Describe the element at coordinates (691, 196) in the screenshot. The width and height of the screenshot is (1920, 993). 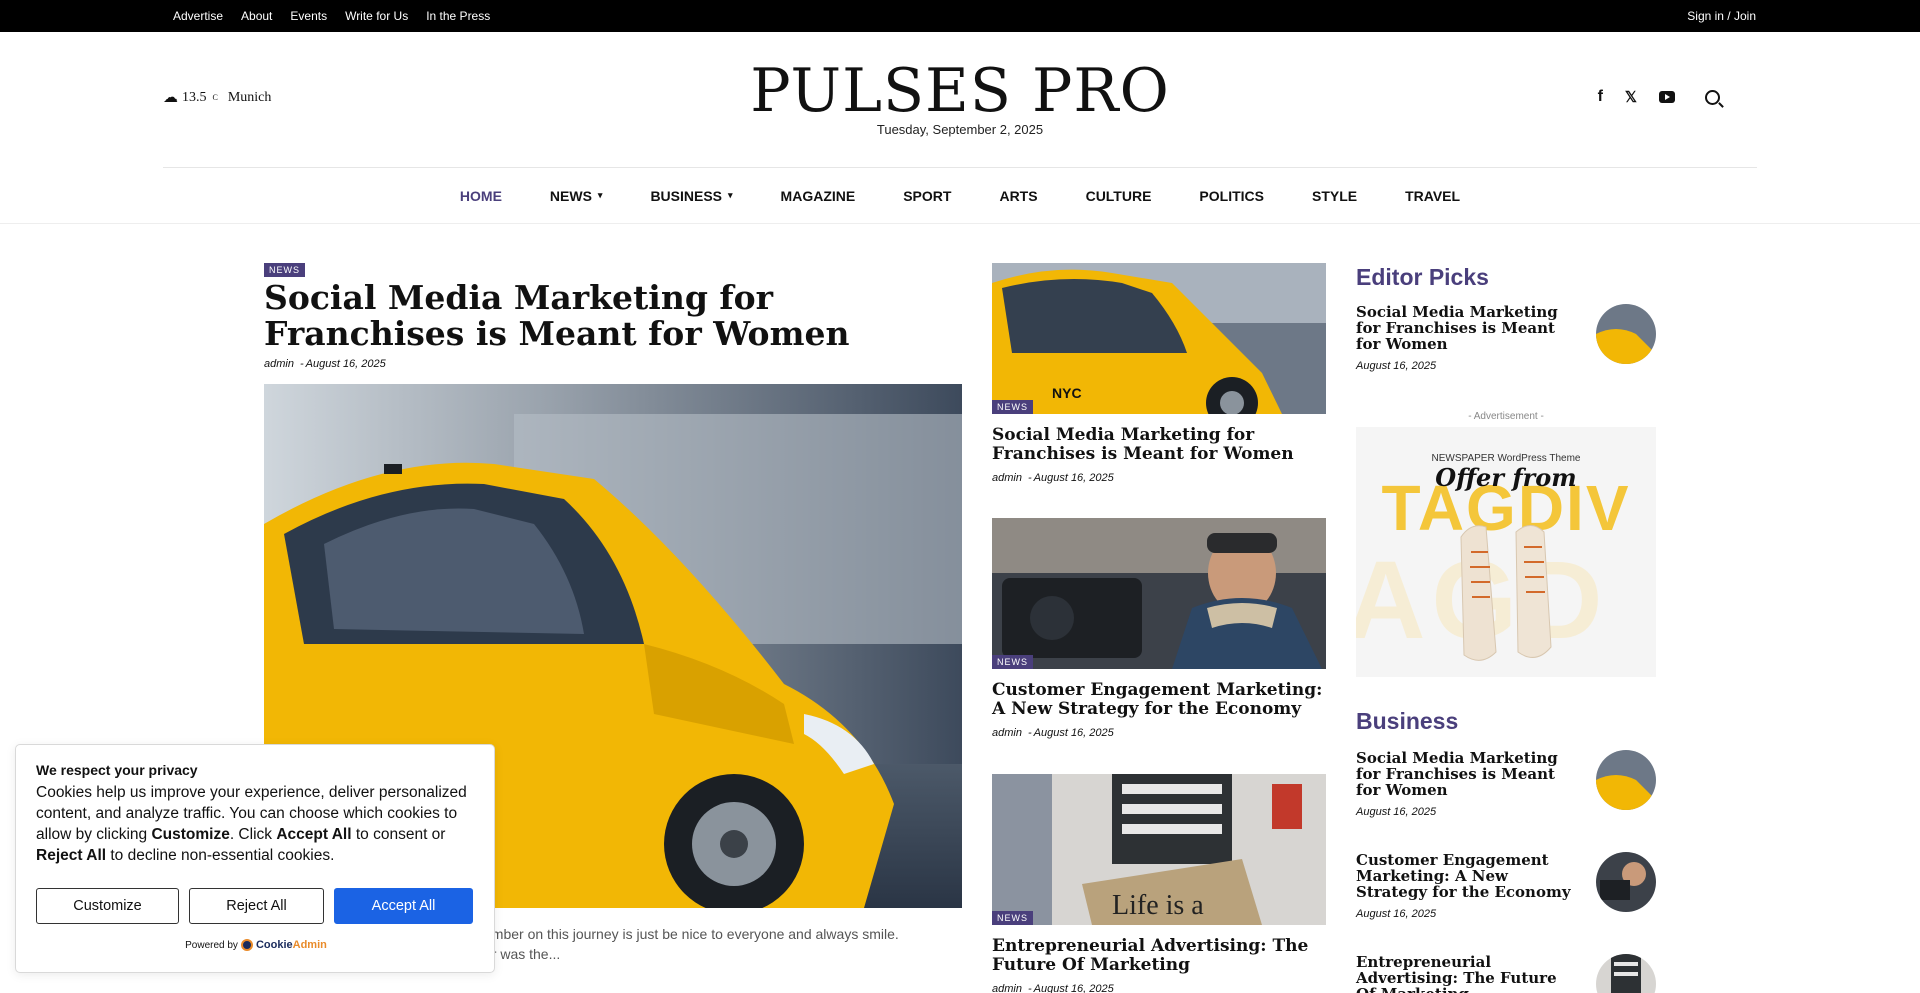
I see `nav-item-business: BUSINESS ▾` at that location.